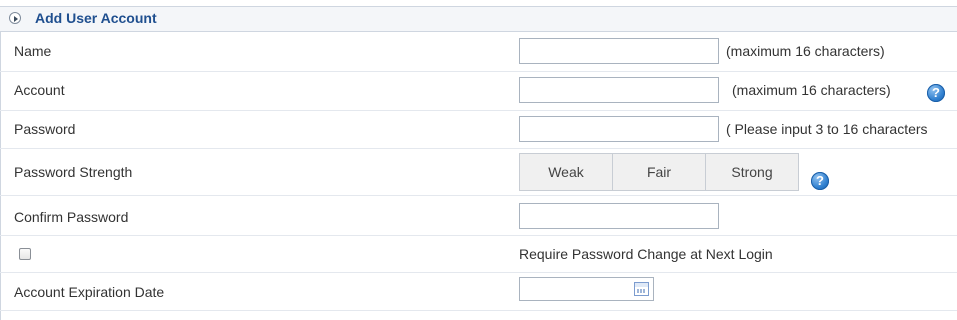  I want to click on panel-title: Add User Account, so click(96, 18).